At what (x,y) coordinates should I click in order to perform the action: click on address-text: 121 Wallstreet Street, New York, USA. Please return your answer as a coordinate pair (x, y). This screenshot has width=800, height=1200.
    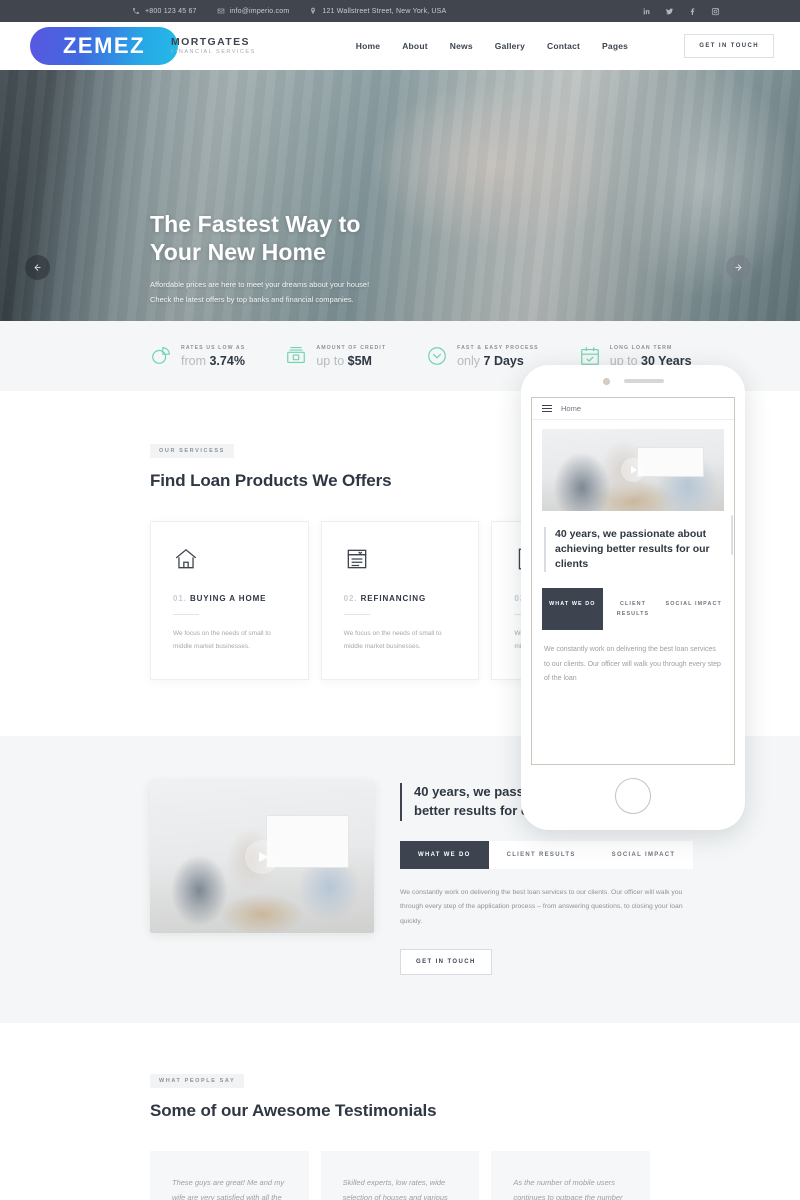
    Looking at the image, I should click on (384, 11).